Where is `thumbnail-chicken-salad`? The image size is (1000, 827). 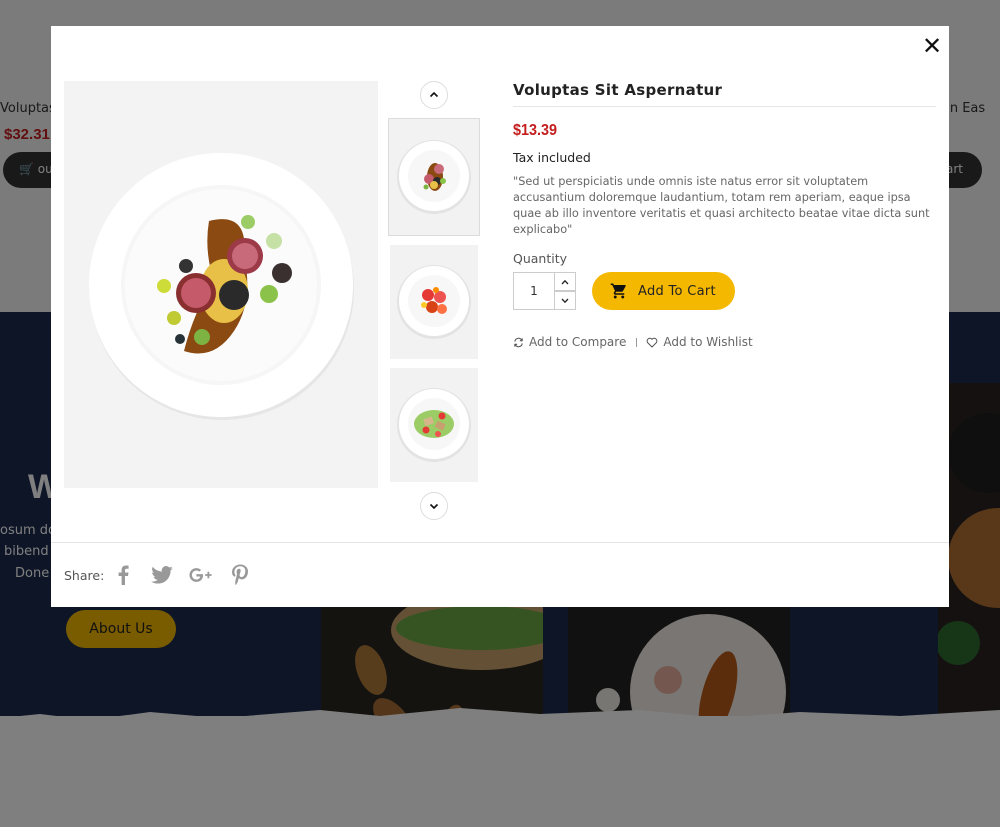 thumbnail-chicken-salad is located at coordinates (434, 425).